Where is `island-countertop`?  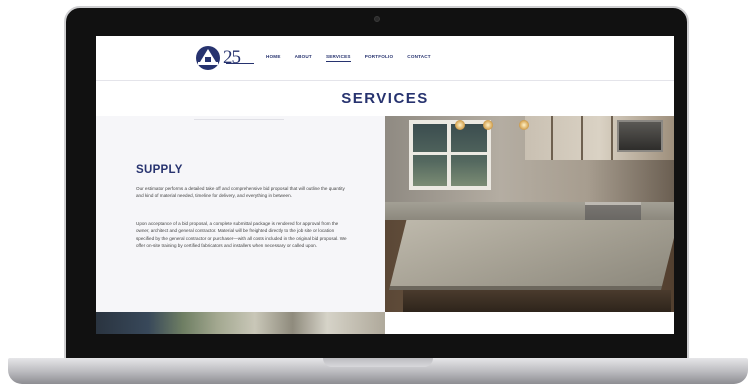
island-countertop is located at coordinates (531, 255).